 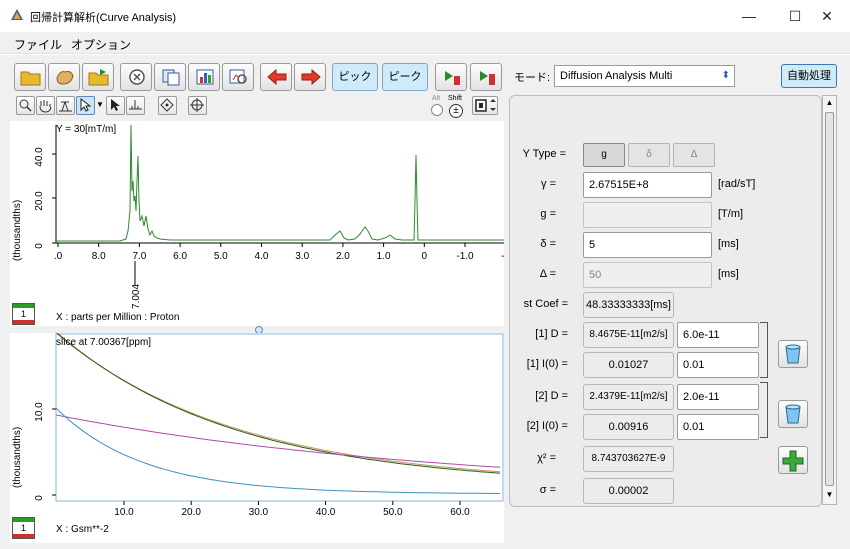 What do you see at coordinates (280, 183) in the screenshot?
I see `spectrum-line` at bounding box center [280, 183].